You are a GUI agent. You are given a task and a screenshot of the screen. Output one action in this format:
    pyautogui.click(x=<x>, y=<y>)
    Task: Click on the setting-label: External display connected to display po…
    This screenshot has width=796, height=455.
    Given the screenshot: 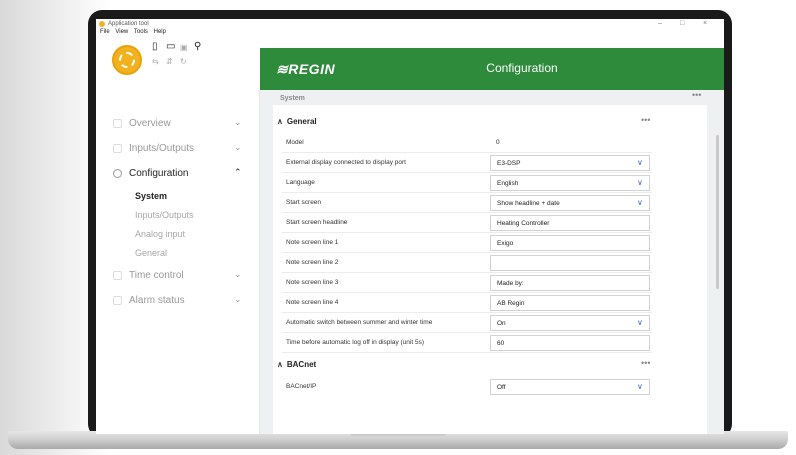 What is the action you would take?
    pyautogui.click(x=346, y=162)
    